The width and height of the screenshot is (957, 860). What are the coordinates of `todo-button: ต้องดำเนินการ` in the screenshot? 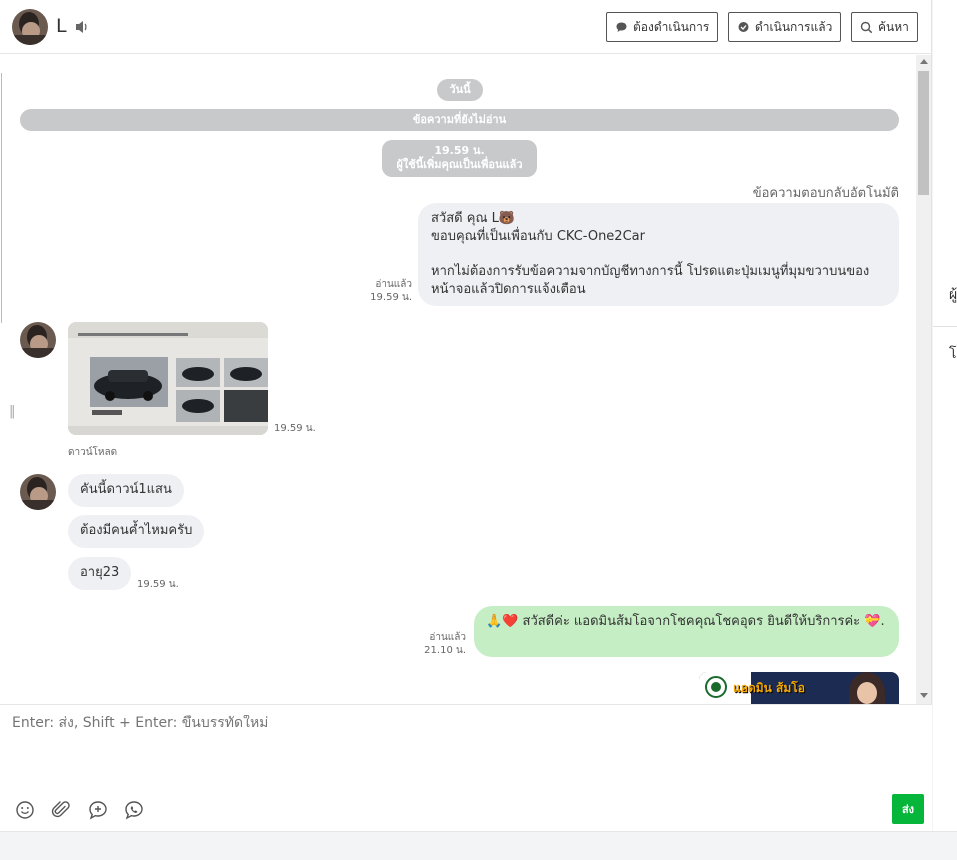 It's located at (662, 27).